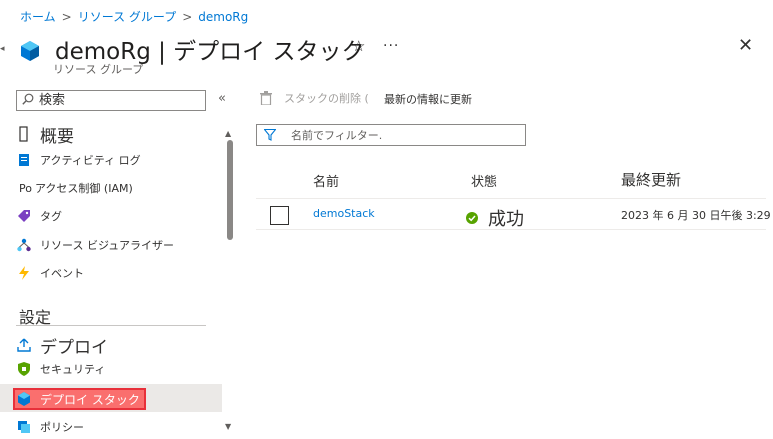 This screenshot has height=439, width=773. What do you see at coordinates (401, 135) in the screenshot?
I see `filter-input` at bounding box center [401, 135].